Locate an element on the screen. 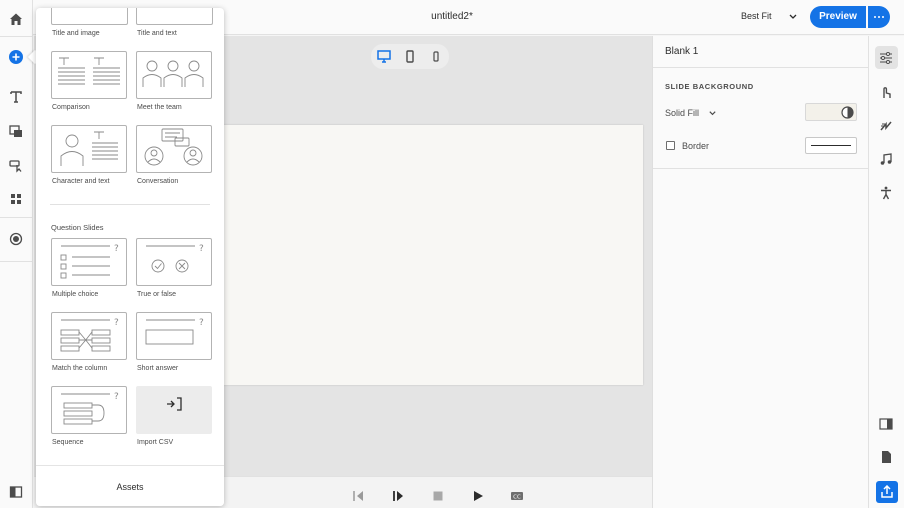  interactions-icon is located at coordinates (886, 92).